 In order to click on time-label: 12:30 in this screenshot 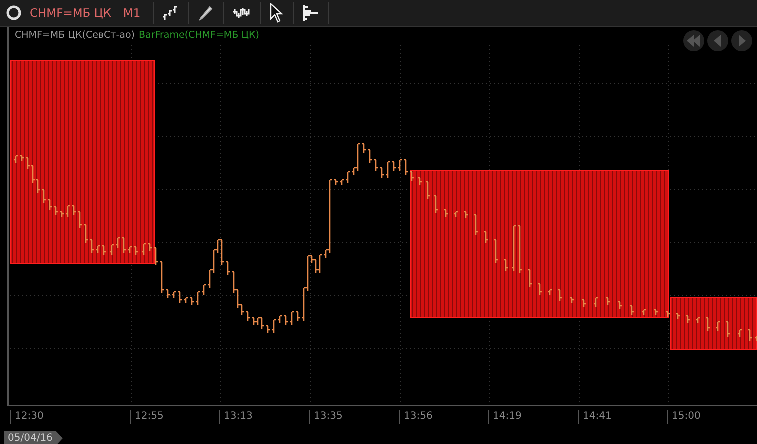, I will do `click(27, 417)`.